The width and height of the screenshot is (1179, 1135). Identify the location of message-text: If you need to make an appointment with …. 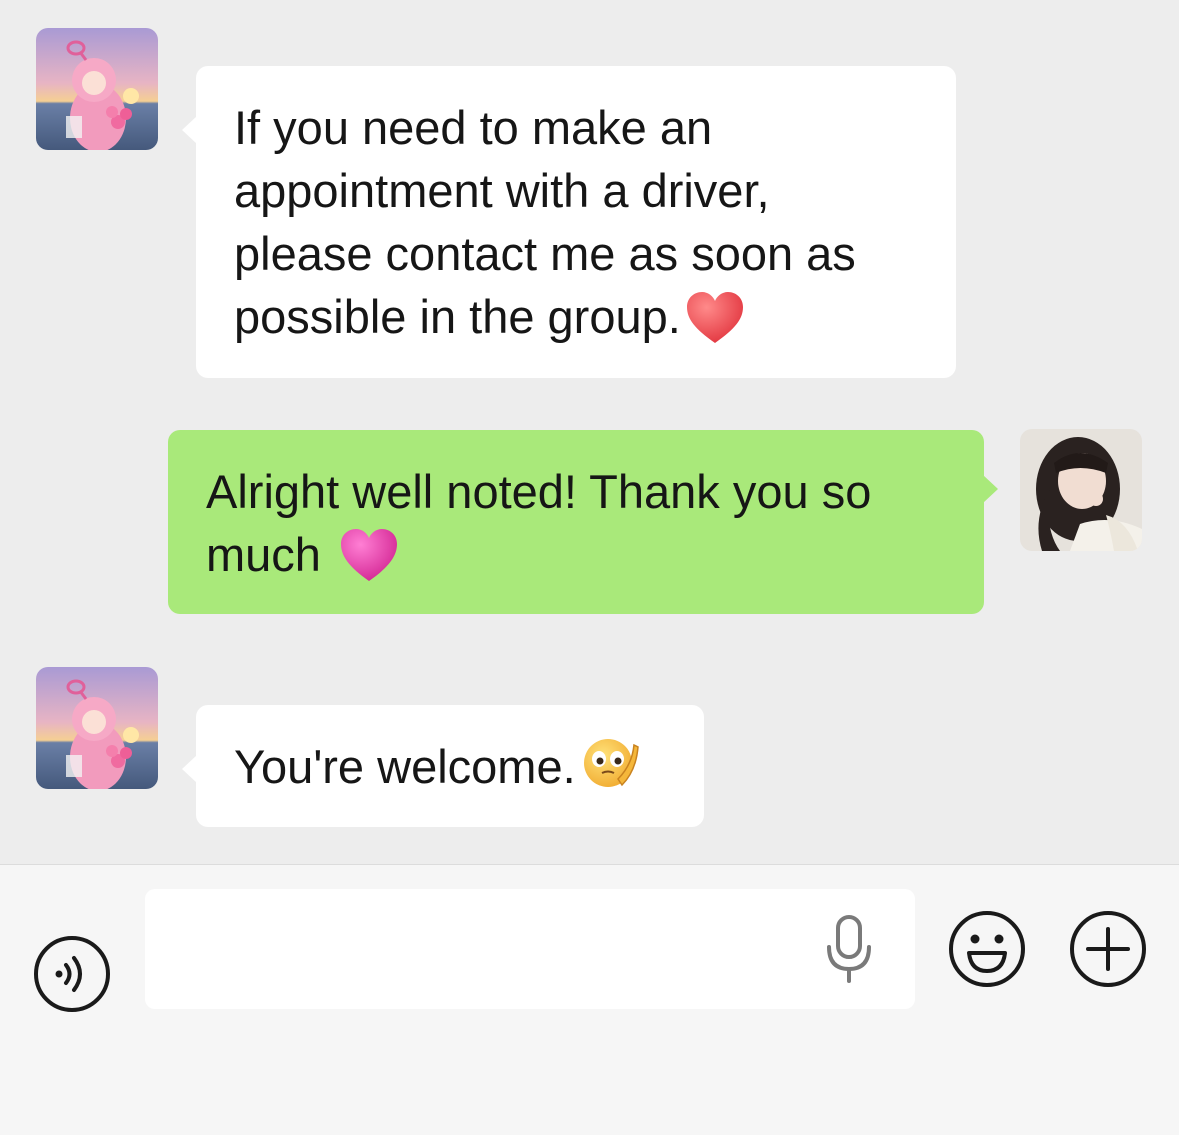
(545, 222).